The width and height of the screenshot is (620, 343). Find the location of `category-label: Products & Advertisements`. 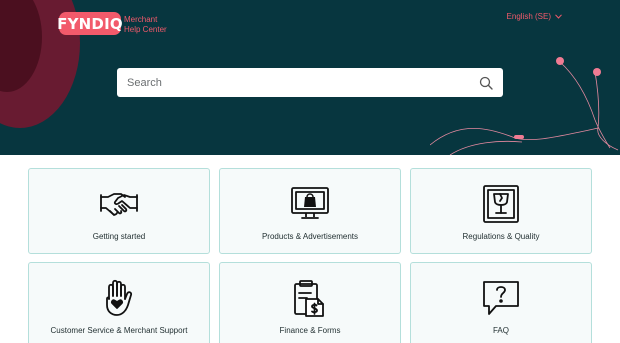

category-label: Products & Advertisements is located at coordinates (310, 236).